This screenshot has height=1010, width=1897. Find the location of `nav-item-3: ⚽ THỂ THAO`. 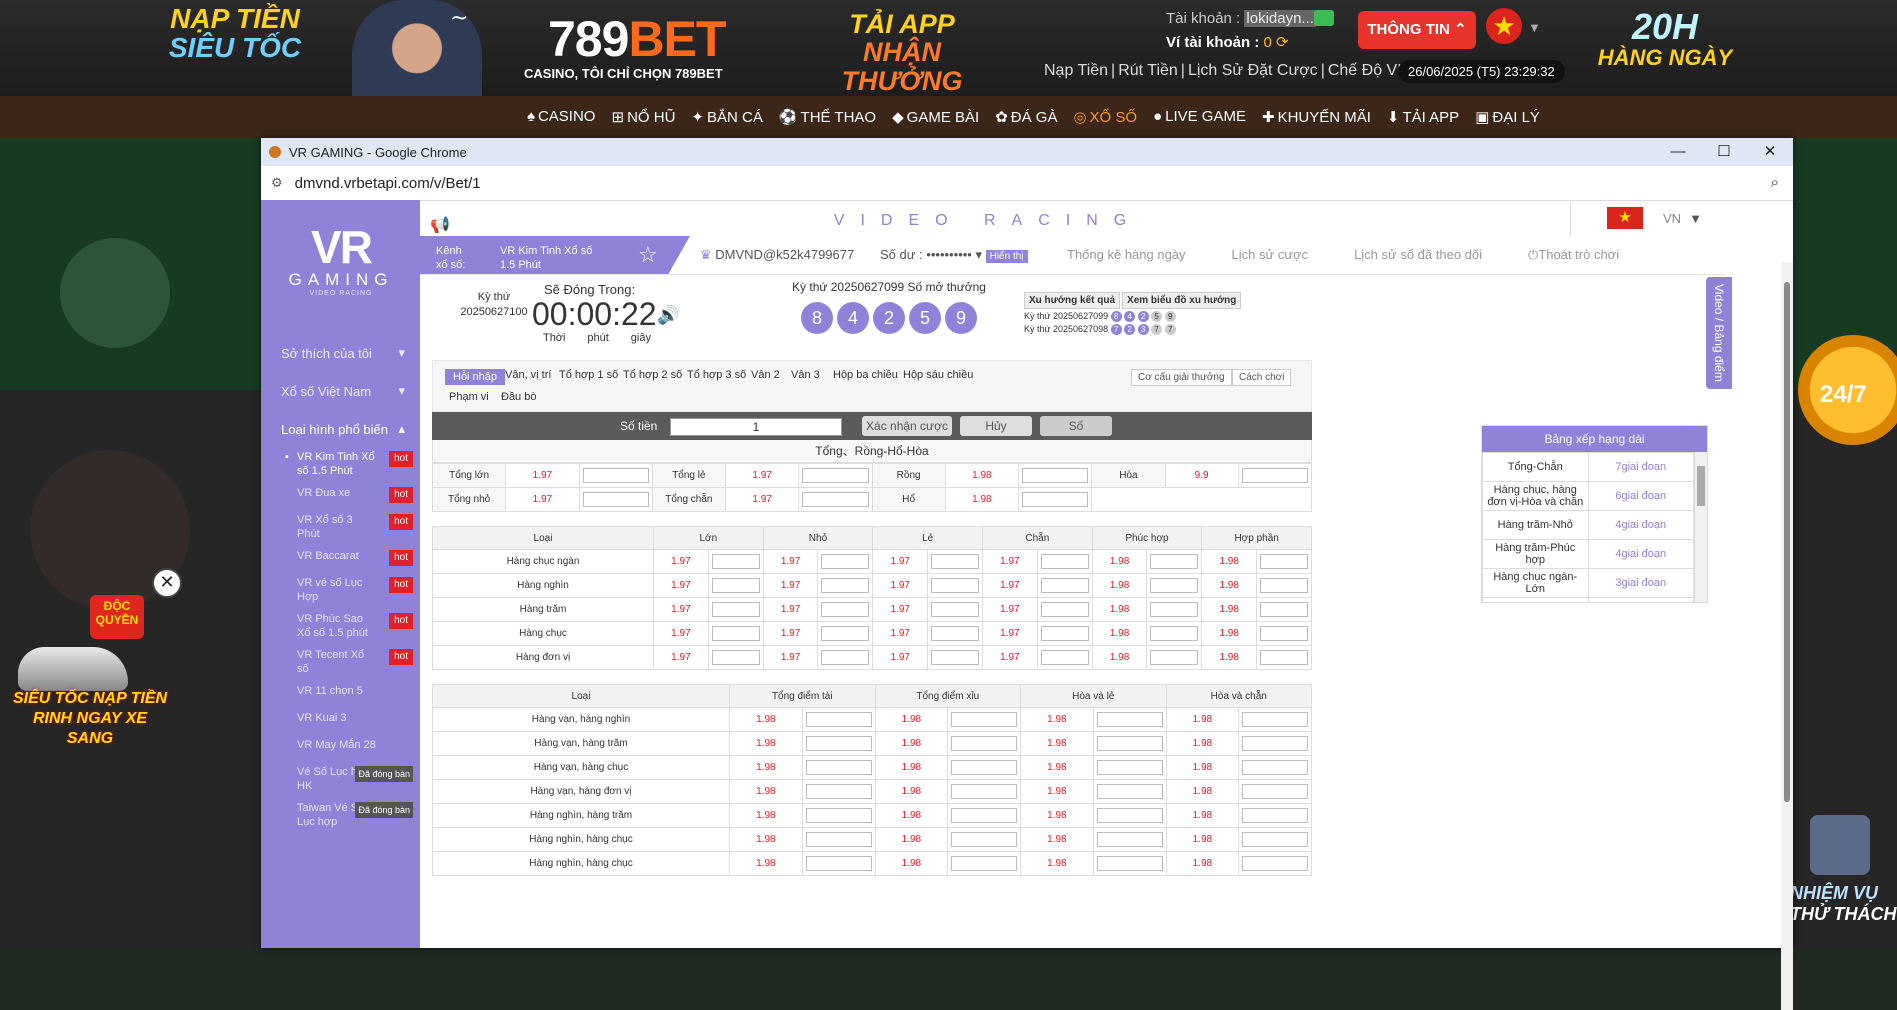

nav-item-3: ⚽ THỂ THAO is located at coordinates (827, 117).